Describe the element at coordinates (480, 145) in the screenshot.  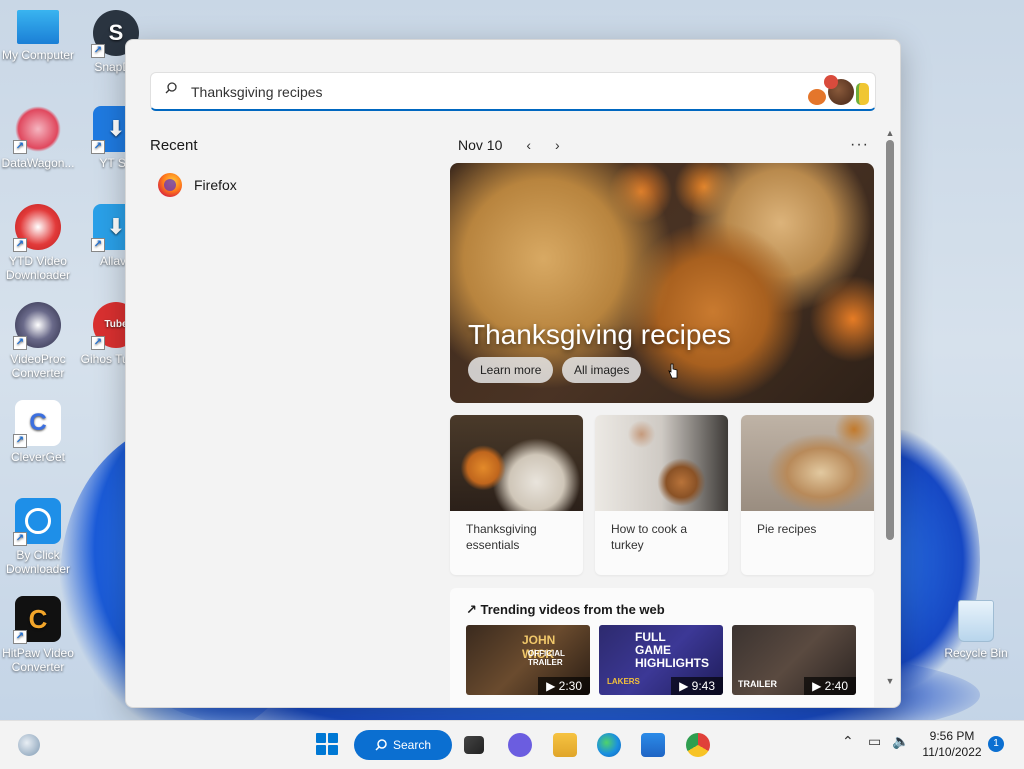
I see `date-label: Nov 10` at that location.